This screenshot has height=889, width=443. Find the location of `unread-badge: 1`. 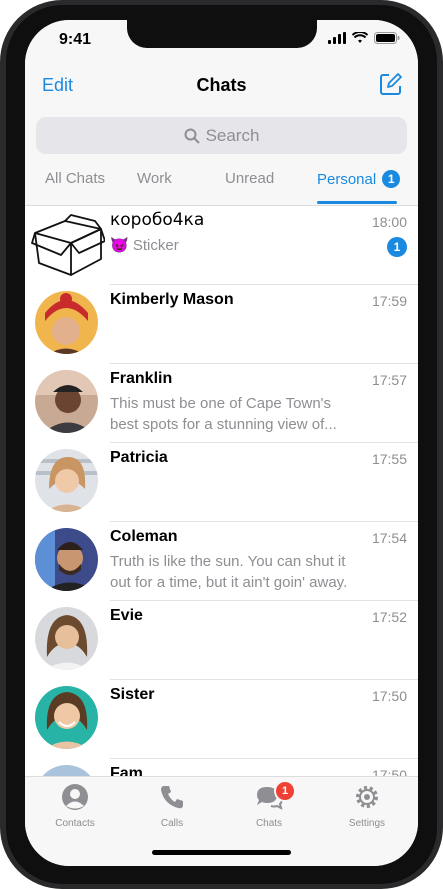

unread-badge: 1 is located at coordinates (397, 247).